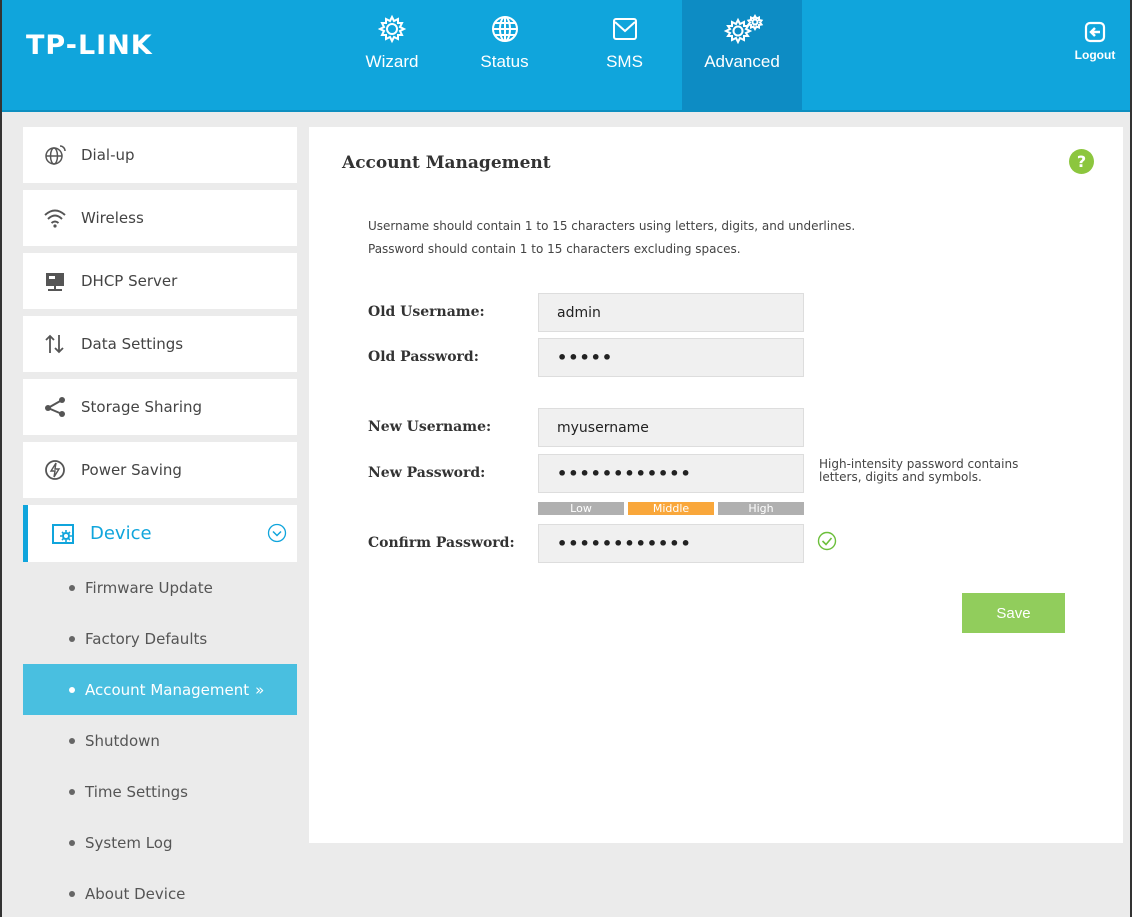 The width and height of the screenshot is (1132, 917). I want to click on nav-wizard-label: Wizard, so click(392, 61).